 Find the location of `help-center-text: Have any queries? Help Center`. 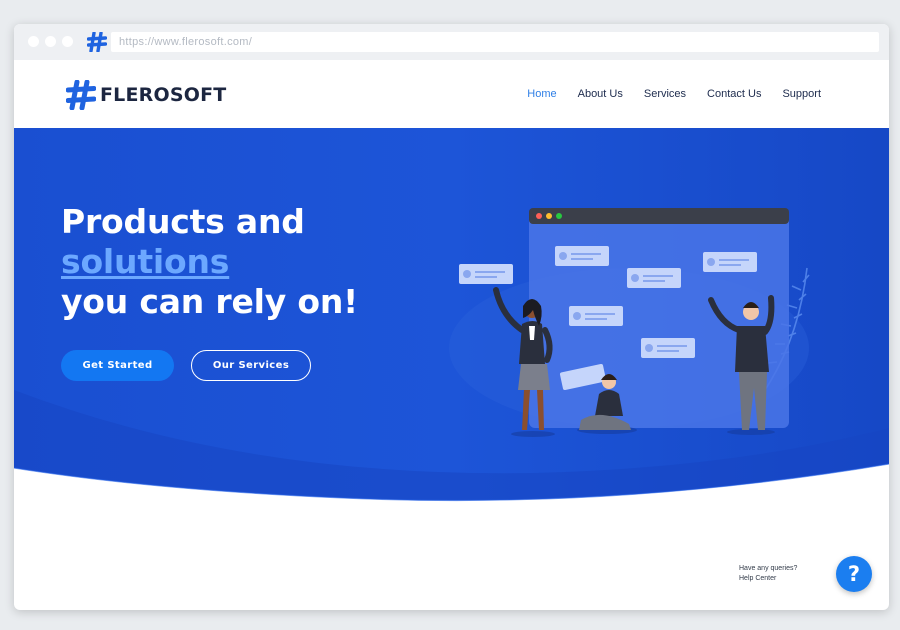

help-center-text: Have any queries? Help Center is located at coordinates (768, 574).